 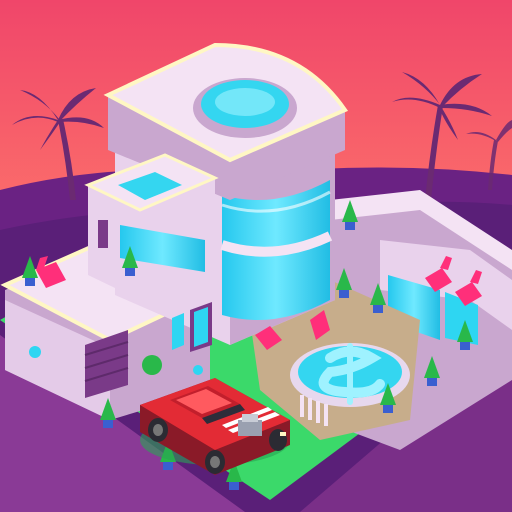 What do you see at coordinates (178, 331) in the screenshot?
I see `tall-window` at bounding box center [178, 331].